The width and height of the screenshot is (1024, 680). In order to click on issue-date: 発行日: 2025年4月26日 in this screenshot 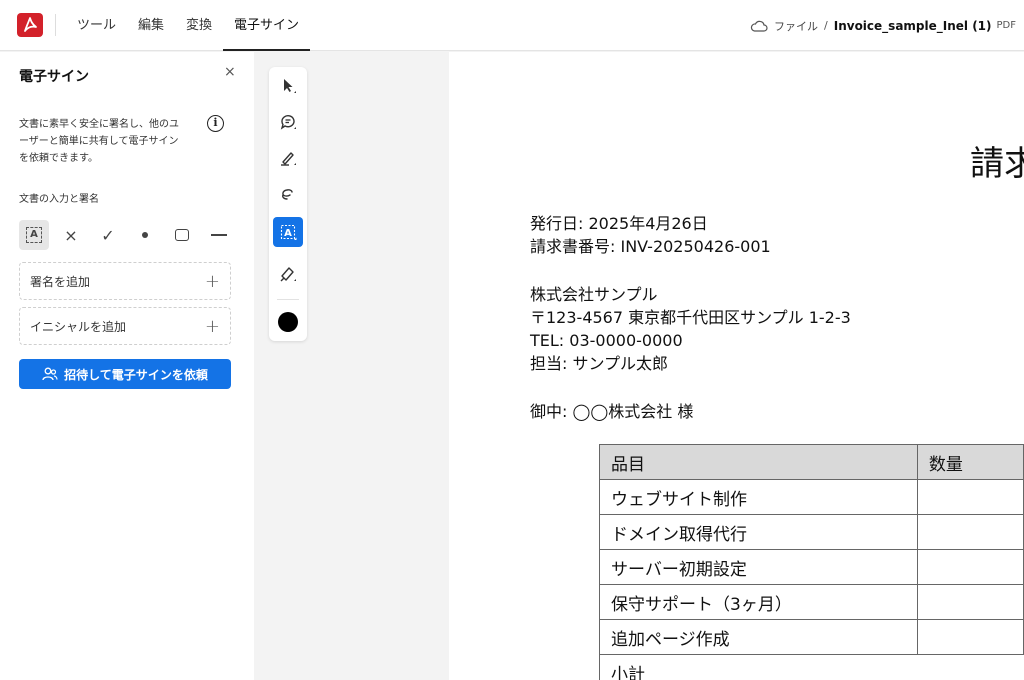, I will do `click(619, 223)`.